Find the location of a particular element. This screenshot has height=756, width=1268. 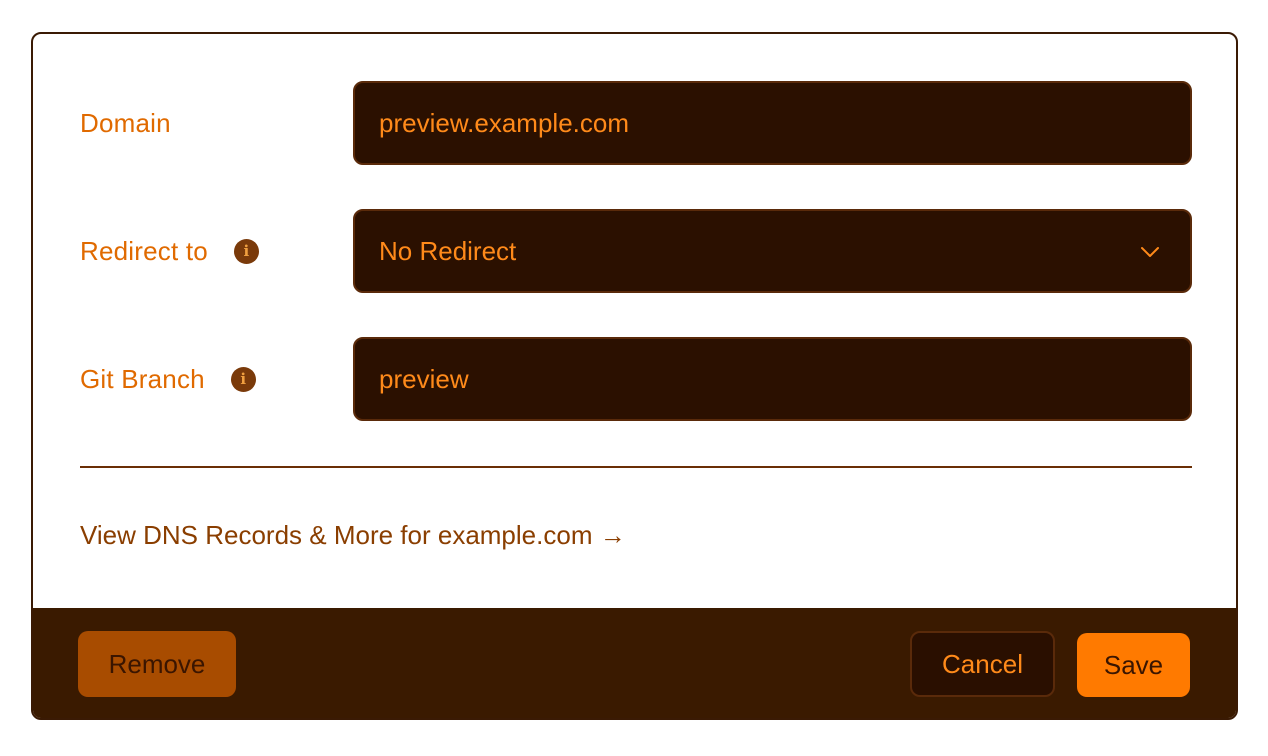

git-branch-label: Git Branch i is located at coordinates (168, 379).